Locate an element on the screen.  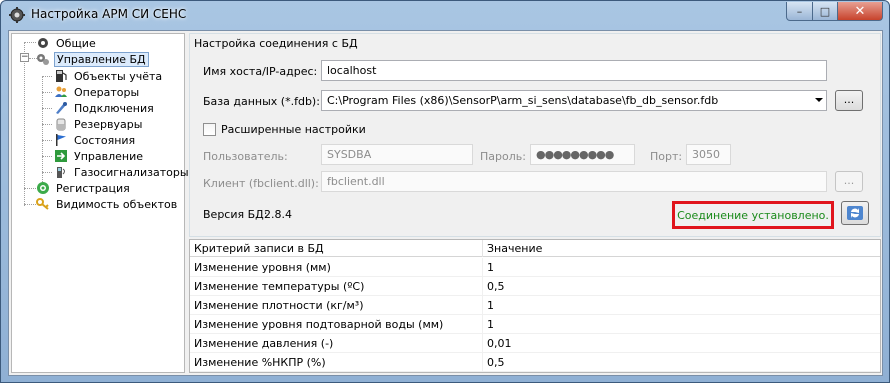
tree-item-registration: Регистрация is located at coordinates (84, 188).